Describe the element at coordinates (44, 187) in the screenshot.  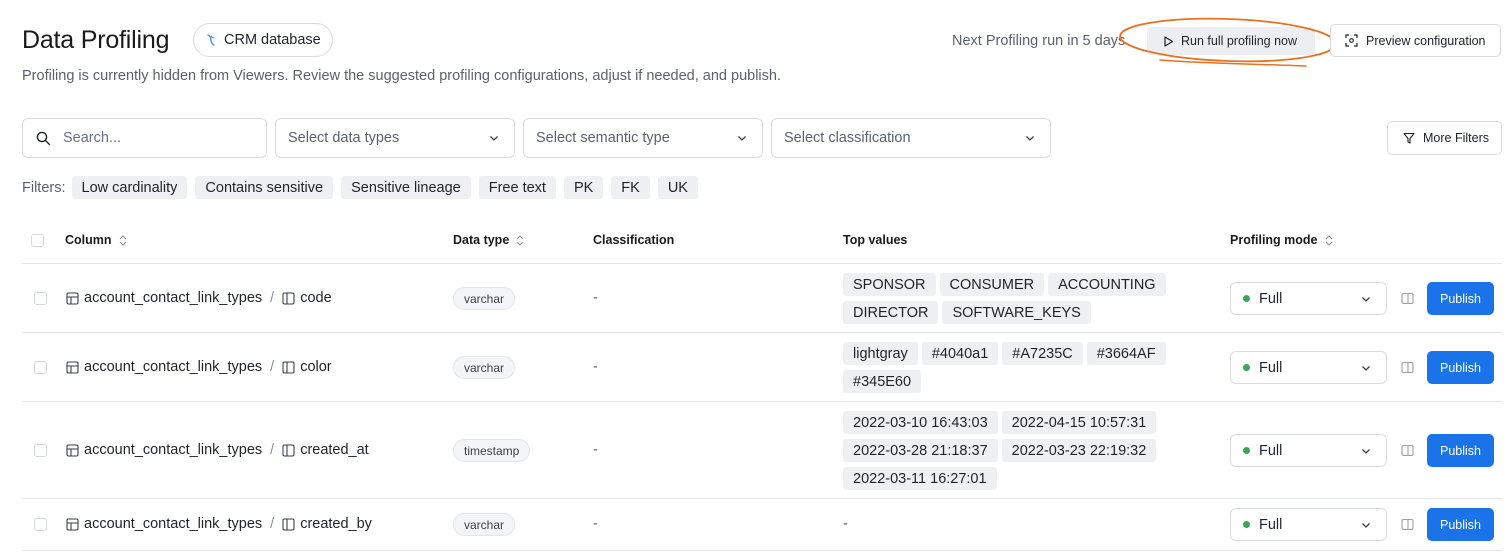
I see `filters-label: Filters:` at that location.